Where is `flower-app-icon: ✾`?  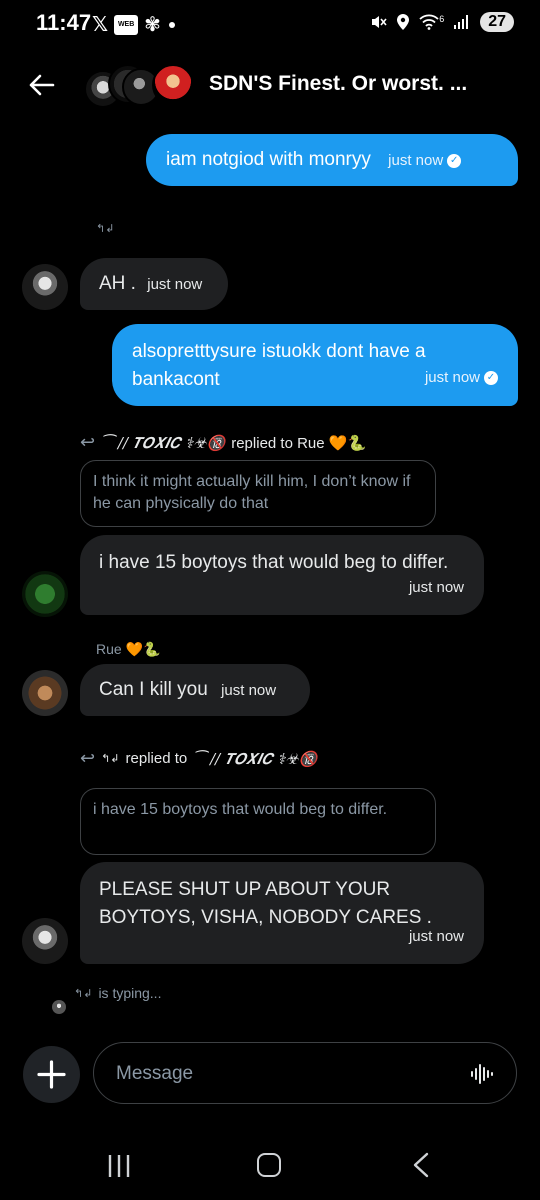
flower-app-icon: ✾ is located at coordinates (152, 25).